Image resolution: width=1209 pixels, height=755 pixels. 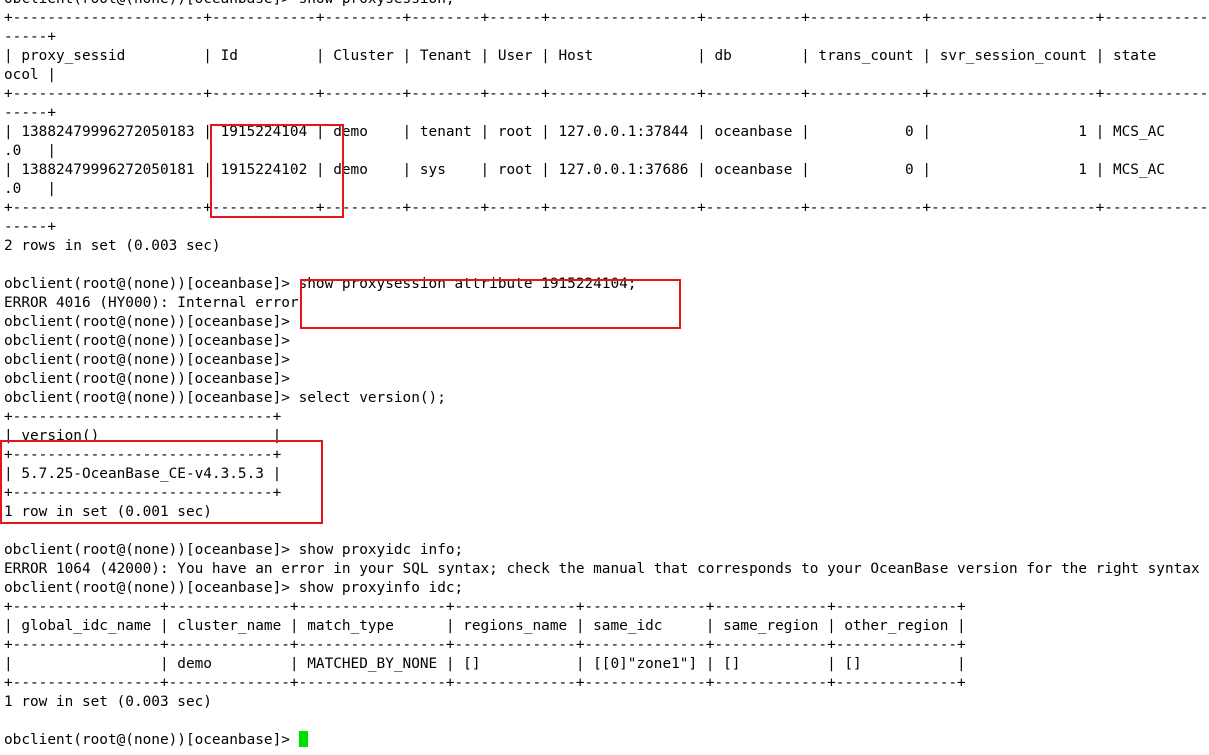 I want to click on terminal-line: 1 row in set (0.001 sec), so click(x=108, y=512).